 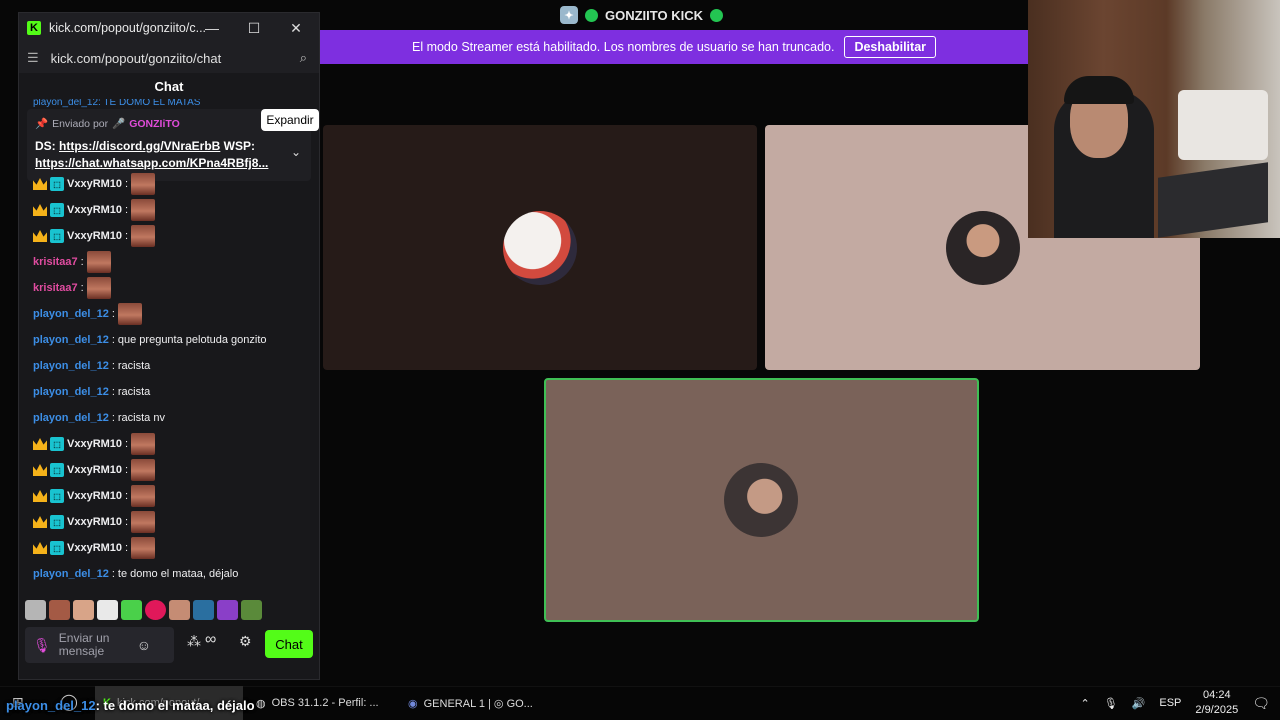 What do you see at coordinates (1217, 695) in the screenshot?
I see `clock-time: 04:24` at bounding box center [1217, 695].